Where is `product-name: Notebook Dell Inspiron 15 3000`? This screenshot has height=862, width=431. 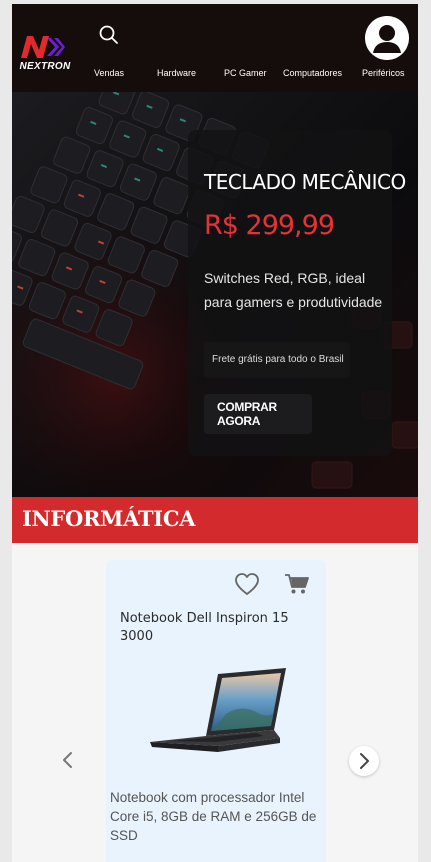 product-name: Notebook Dell Inspiron 15 3000 is located at coordinates (218, 628).